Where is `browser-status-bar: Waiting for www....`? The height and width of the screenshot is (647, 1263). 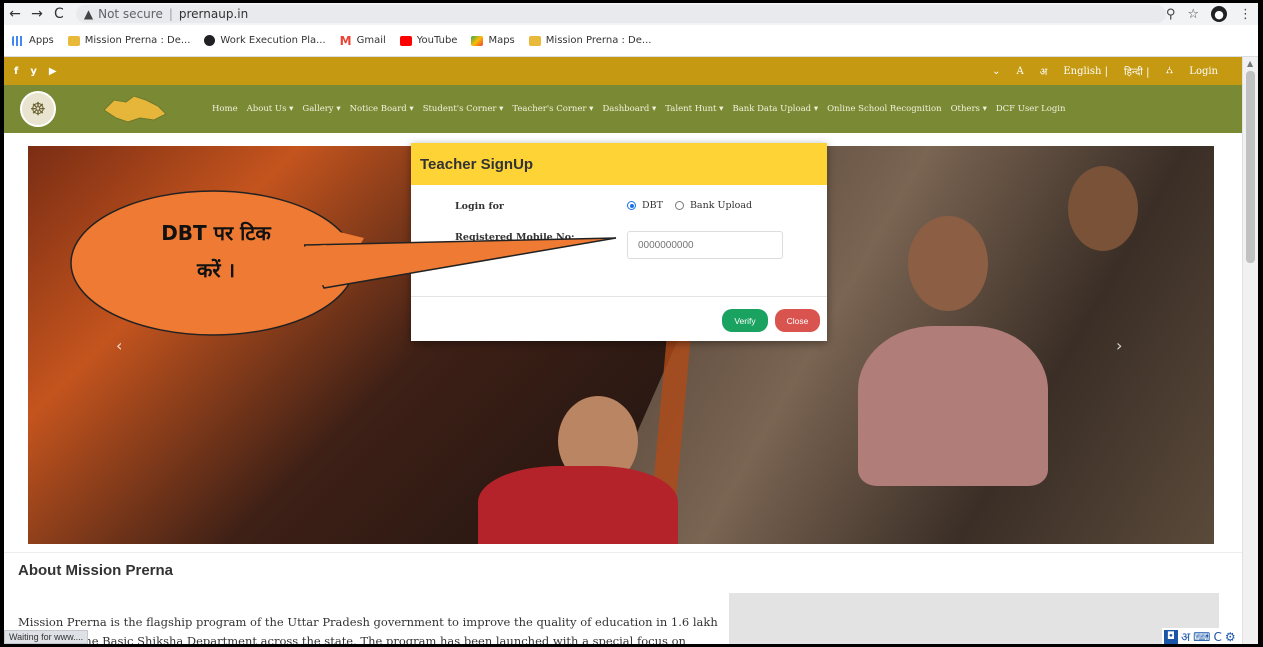 browser-status-bar: Waiting for www.... is located at coordinates (46, 637).